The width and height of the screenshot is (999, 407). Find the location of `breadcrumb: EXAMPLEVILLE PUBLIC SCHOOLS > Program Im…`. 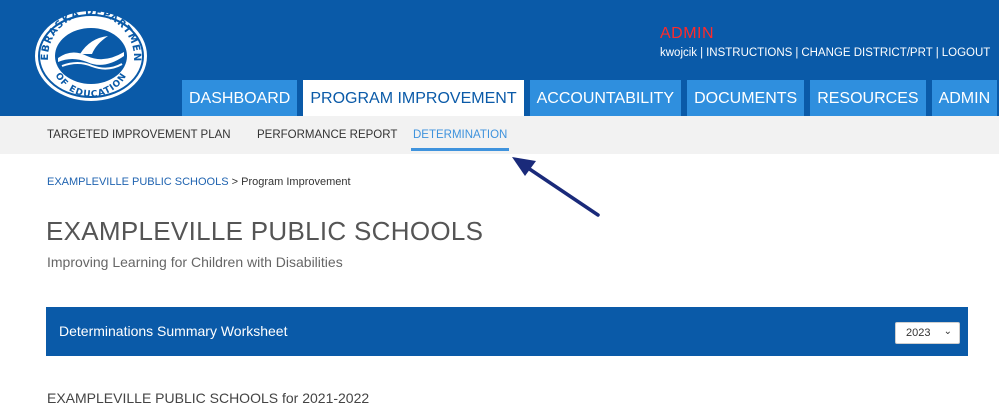

breadcrumb: EXAMPLEVILLE PUBLIC SCHOOLS > Program Im… is located at coordinates (199, 182).